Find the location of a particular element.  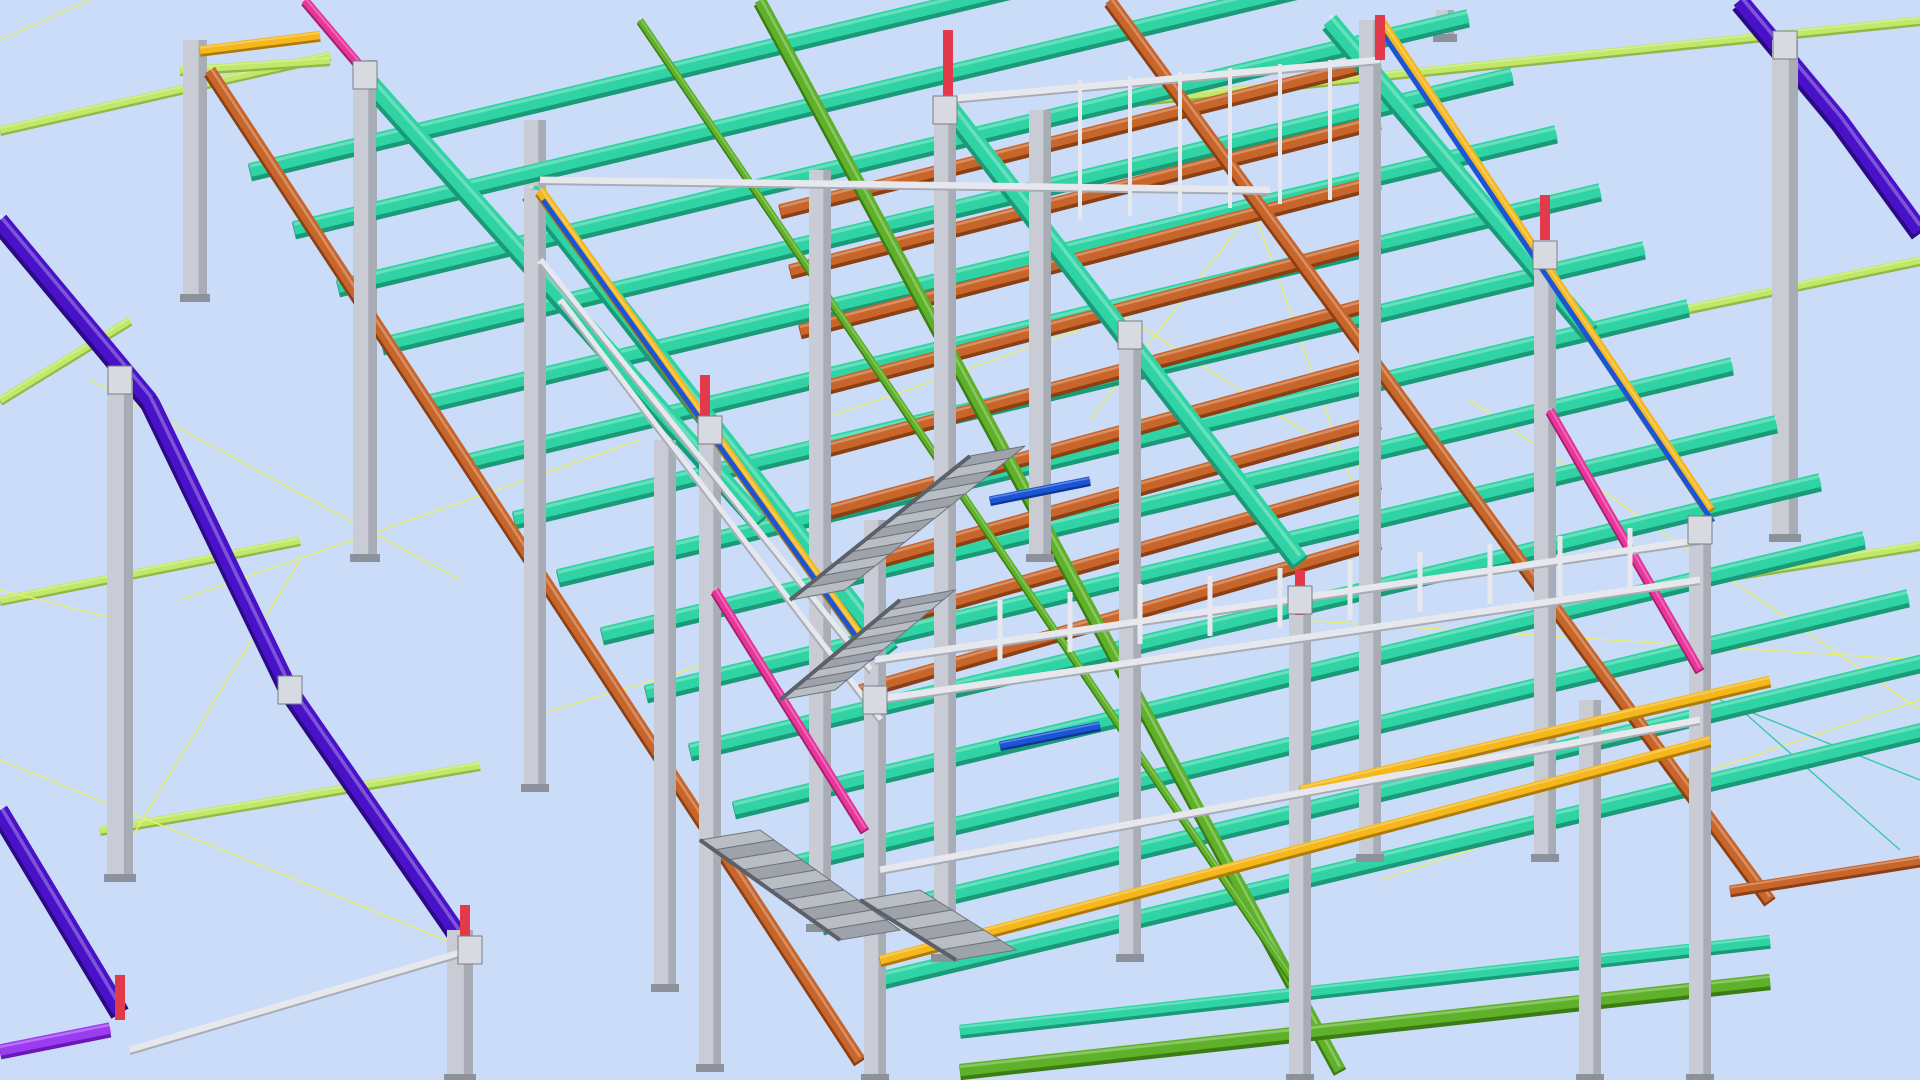

floor-beam-face is located at coordinates (1365, 985).